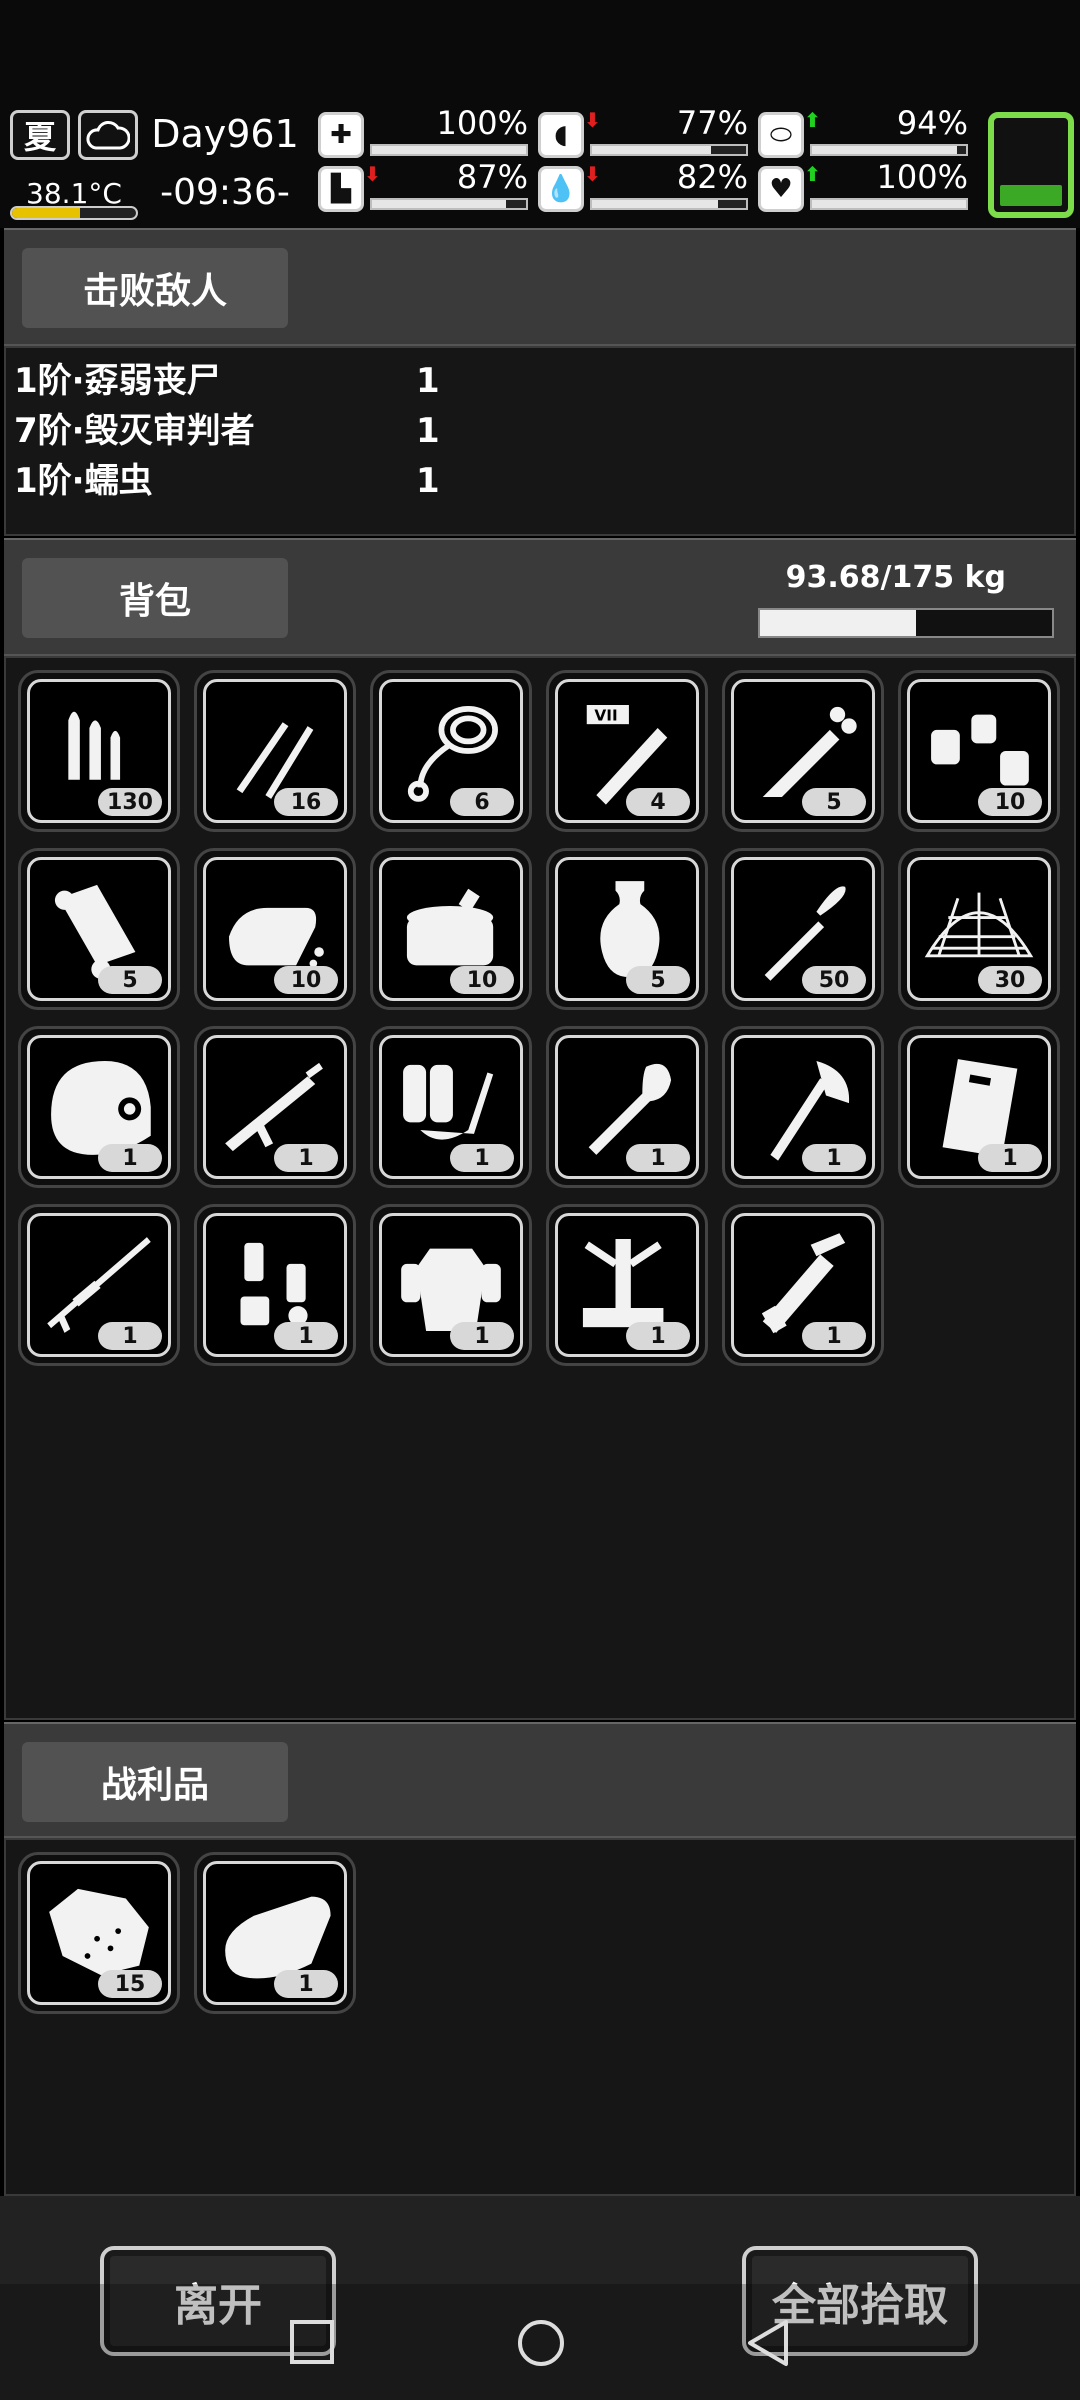 The width and height of the screenshot is (1080, 2400). I want to click on stomach-icon: ◖, so click(561, 135).